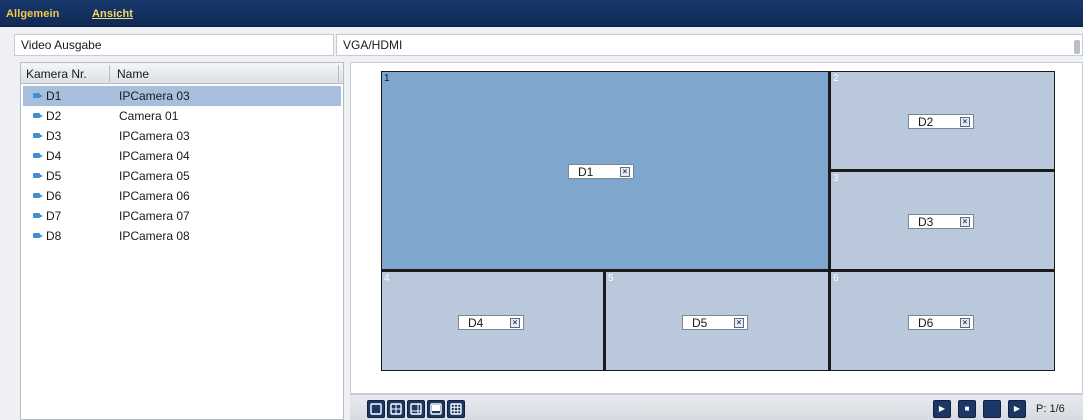 The height and width of the screenshot is (420, 1083). I want to click on play-icon: ▶, so click(942, 409).